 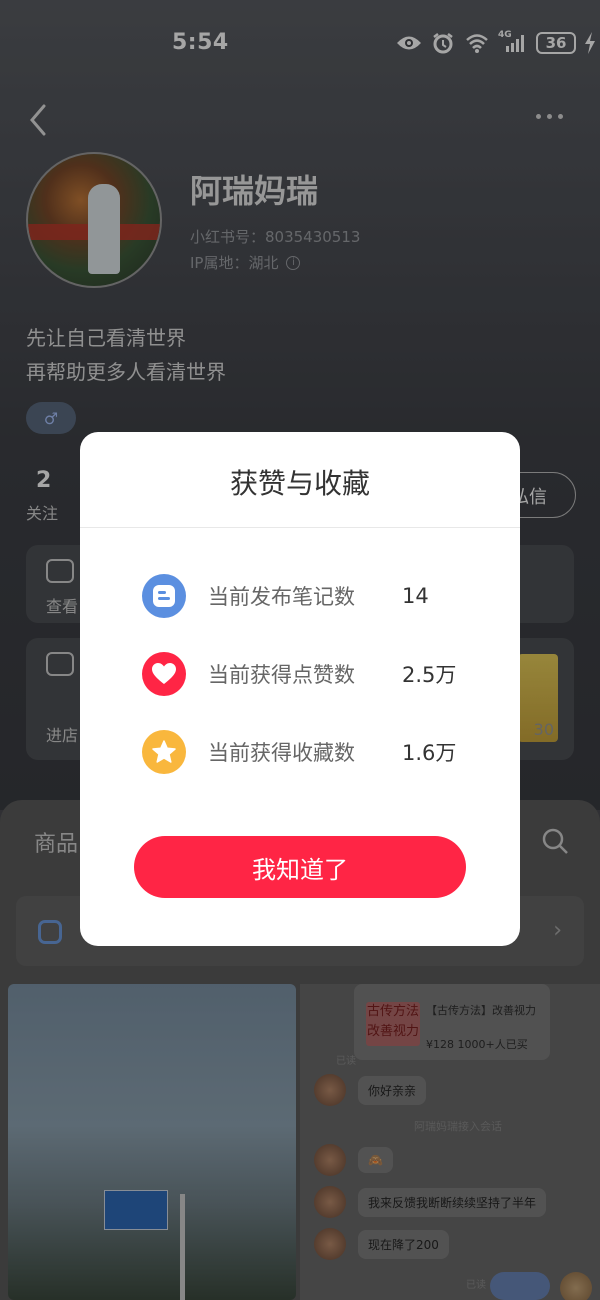 What do you see at coordinates (164, 674) in the screenshot?
I see `heart-icon` at bounding box center [164, 674].